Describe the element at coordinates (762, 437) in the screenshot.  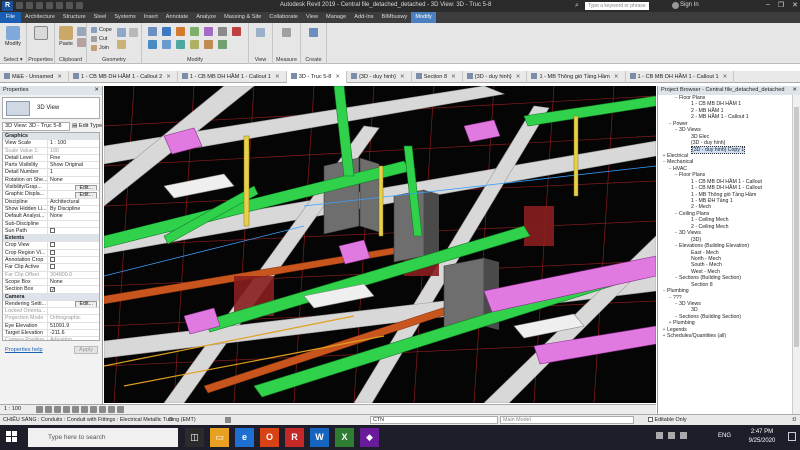
I see `taskbar-clock: 2:47 PM 9/25/2020` at that location.